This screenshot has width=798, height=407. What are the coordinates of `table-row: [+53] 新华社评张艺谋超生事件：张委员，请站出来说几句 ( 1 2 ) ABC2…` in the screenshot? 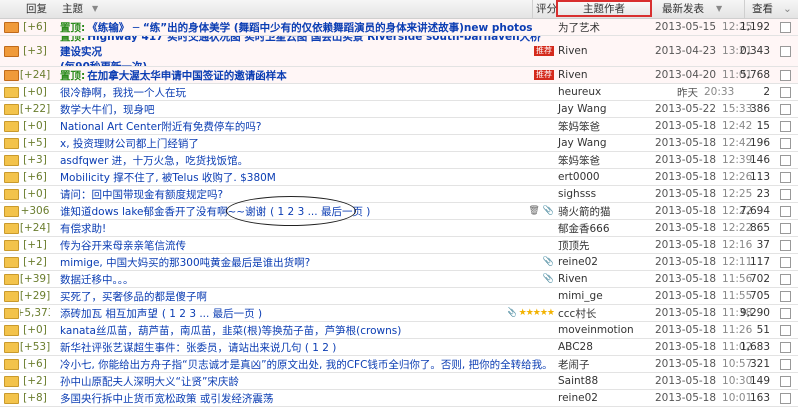 It's located at (399, 347).